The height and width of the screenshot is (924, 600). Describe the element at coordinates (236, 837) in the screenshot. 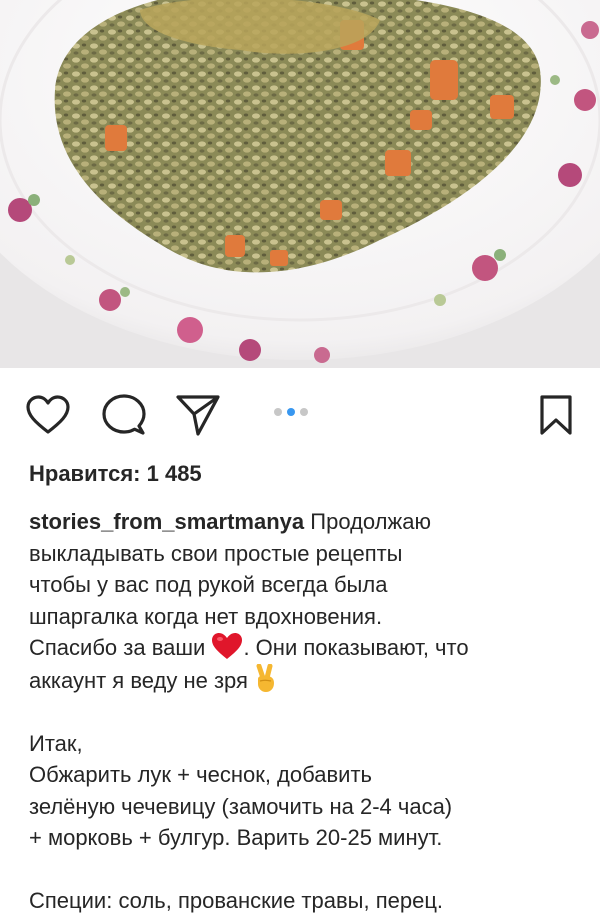

I see `caption-text: + морковь + булгур. Варить 20-25 минут.` at that location.